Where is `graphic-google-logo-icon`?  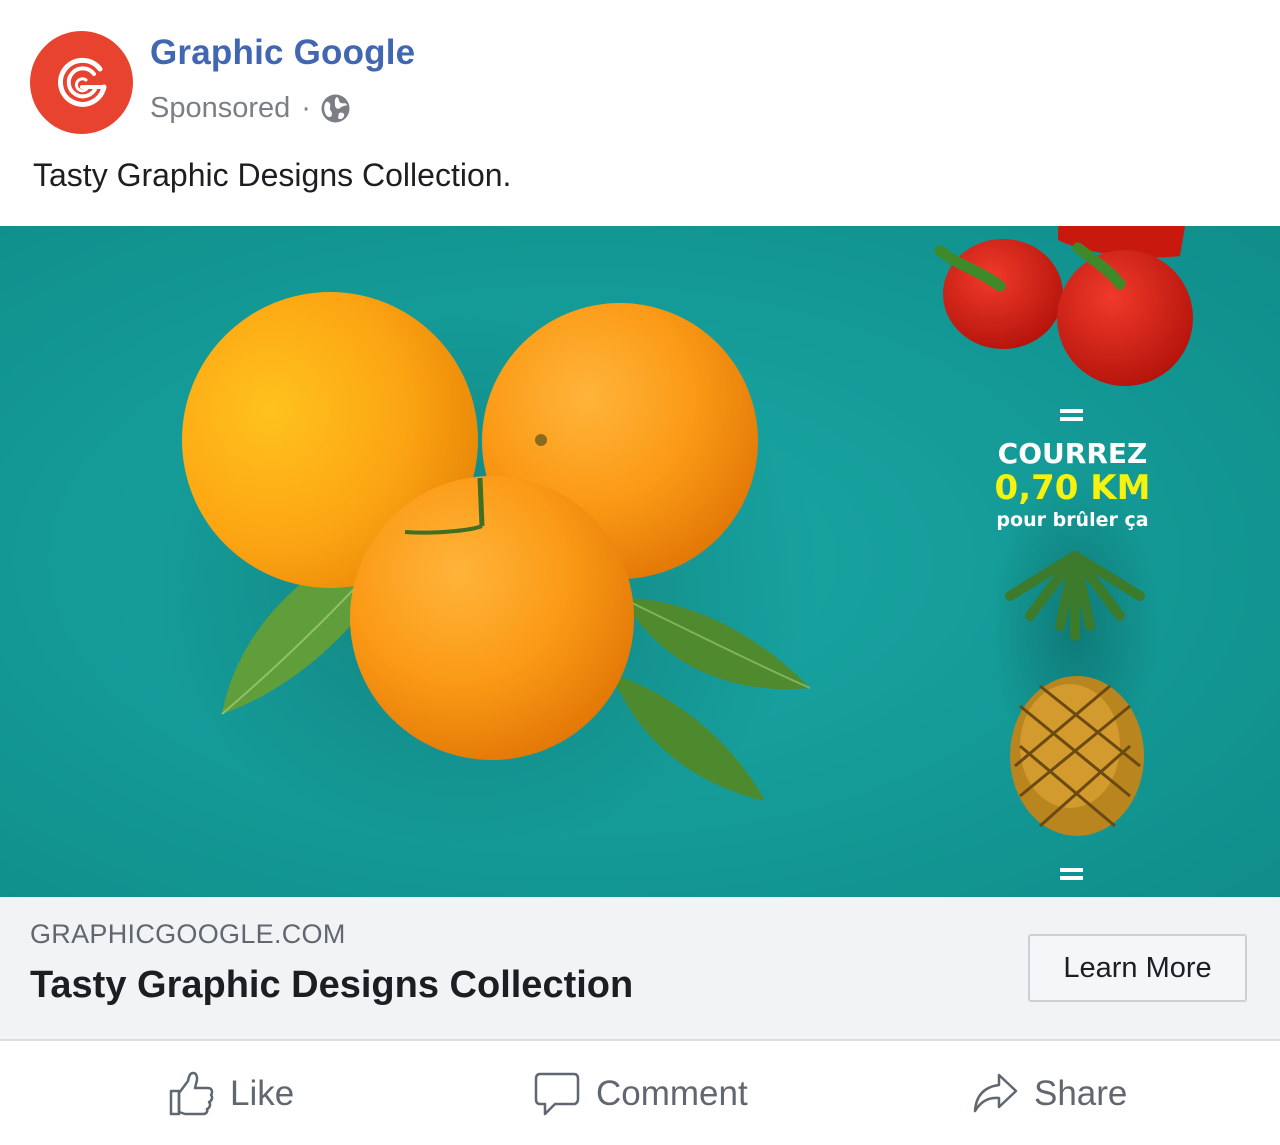 graphic-google-logo-icon is located at coordinates (82, 82).